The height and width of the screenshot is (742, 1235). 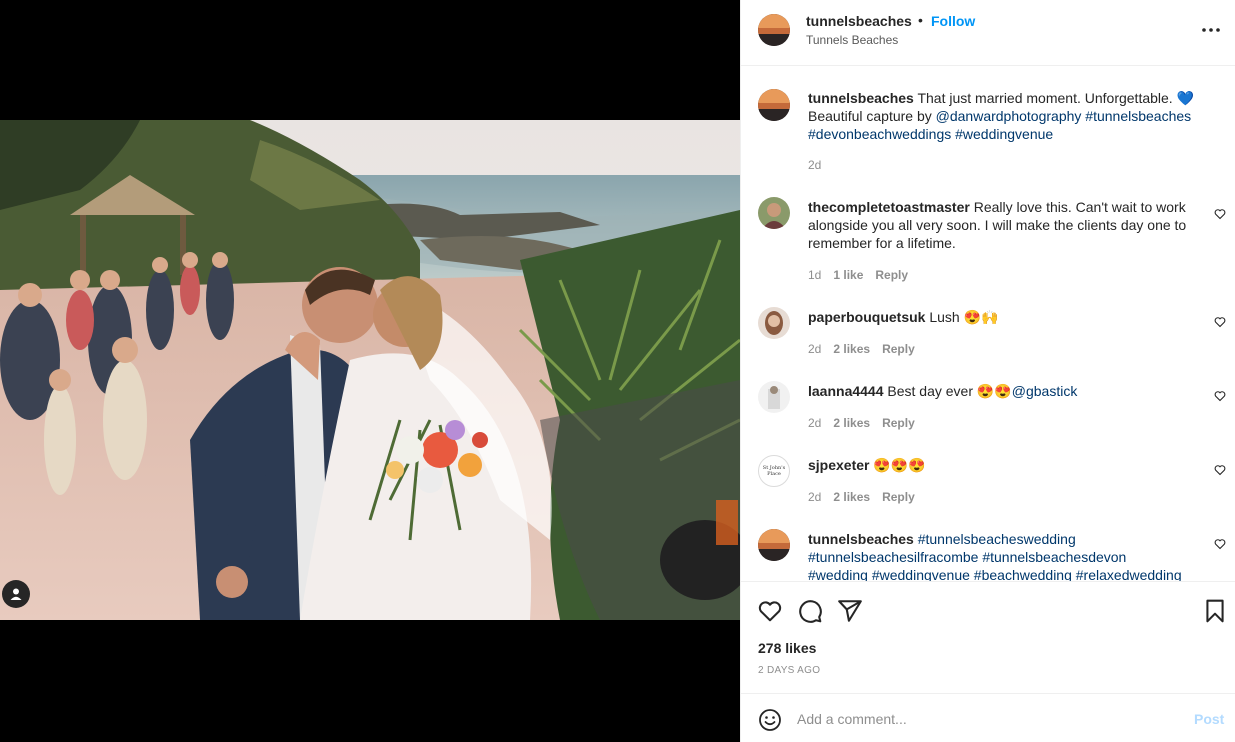 I want to click on more-options-button, so click(x=1211, y=30).